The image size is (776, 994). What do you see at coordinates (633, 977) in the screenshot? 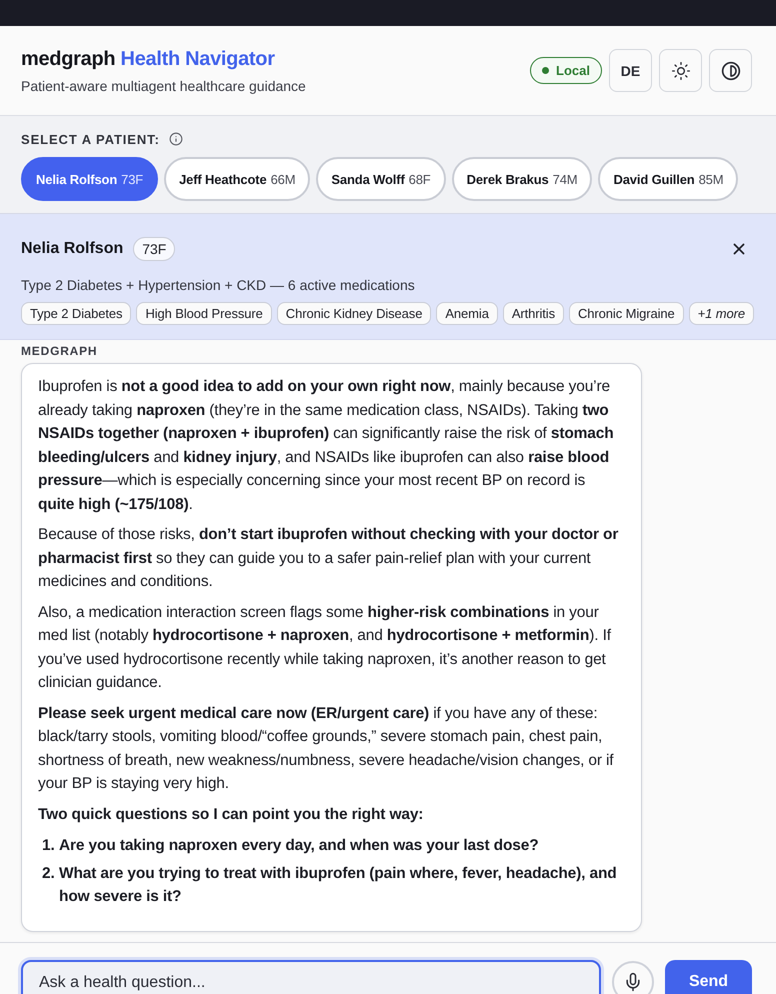
I see `microphone-button` at bounding box center [633, 977].